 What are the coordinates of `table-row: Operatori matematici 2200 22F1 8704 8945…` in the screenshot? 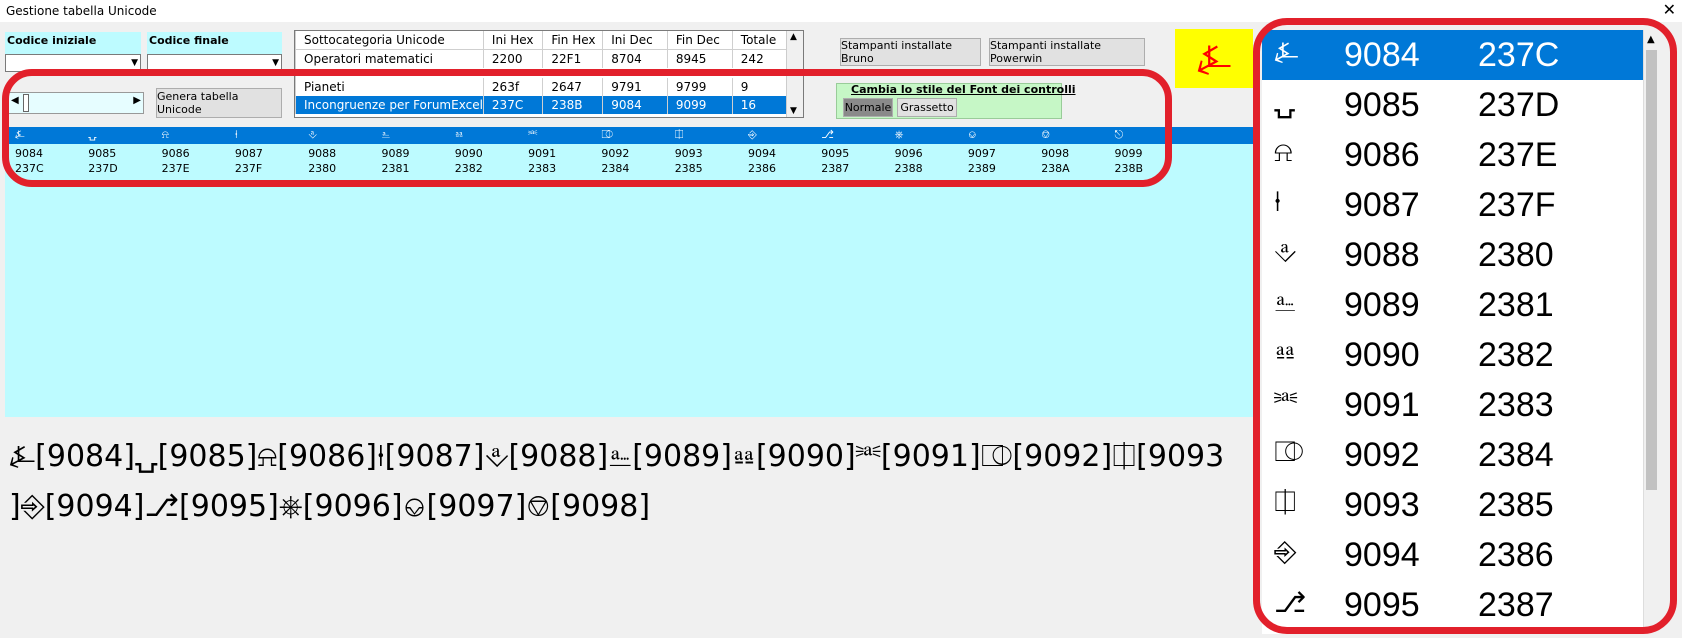 It's located at (541, 58).